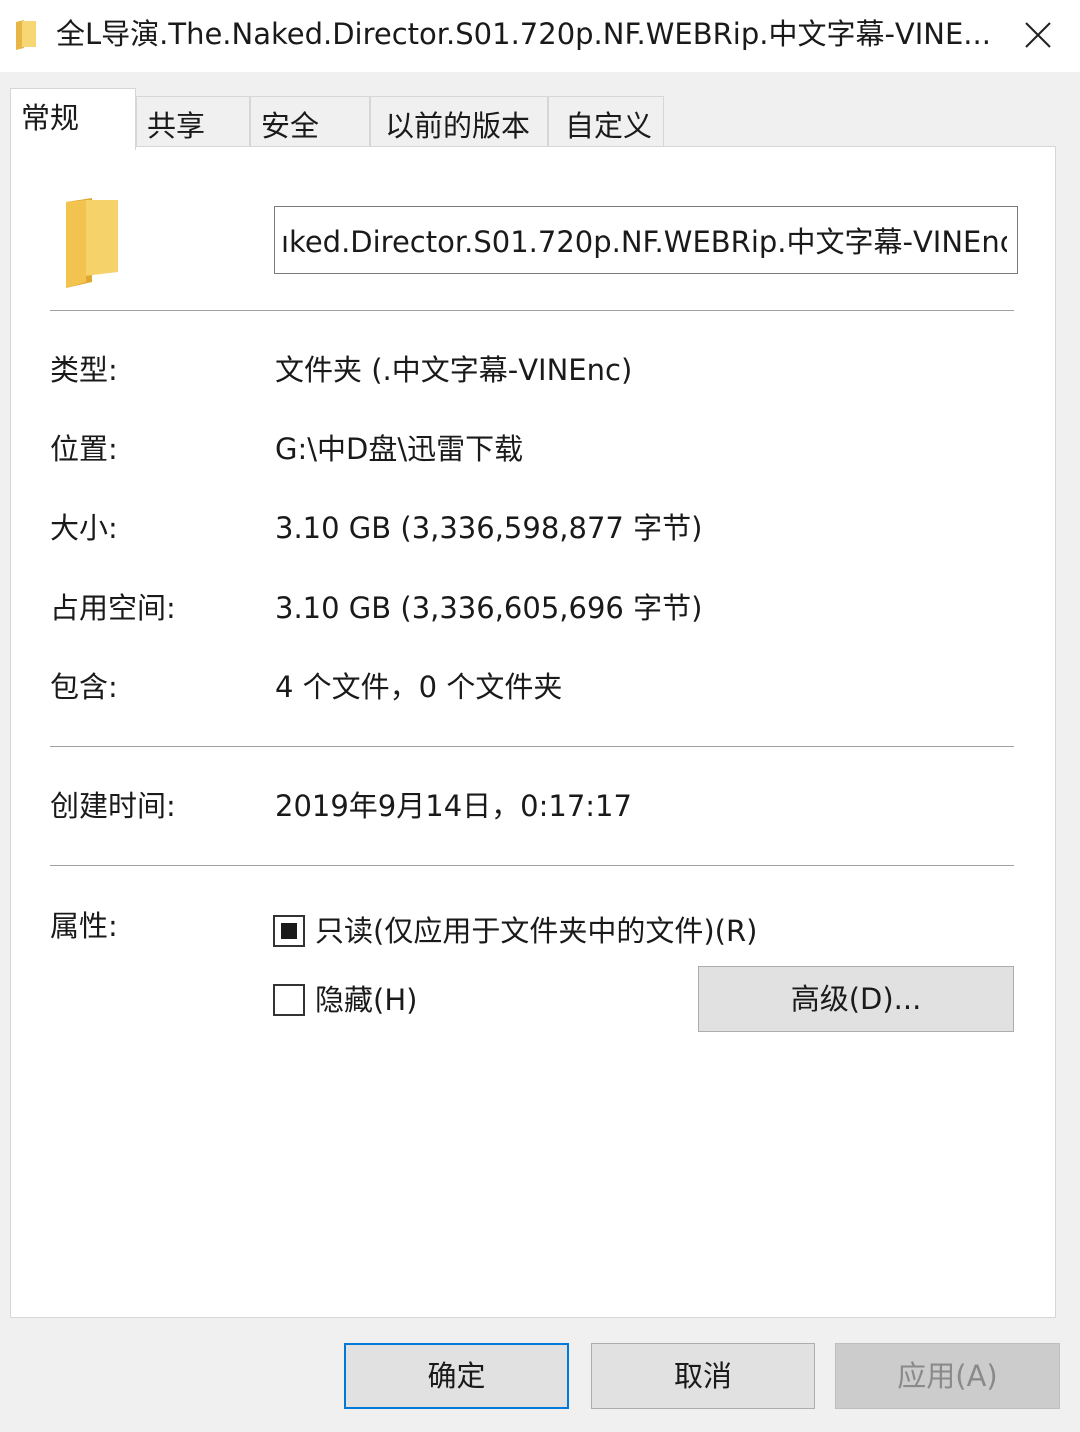  I want to click on close-button, so click(1038, 35).